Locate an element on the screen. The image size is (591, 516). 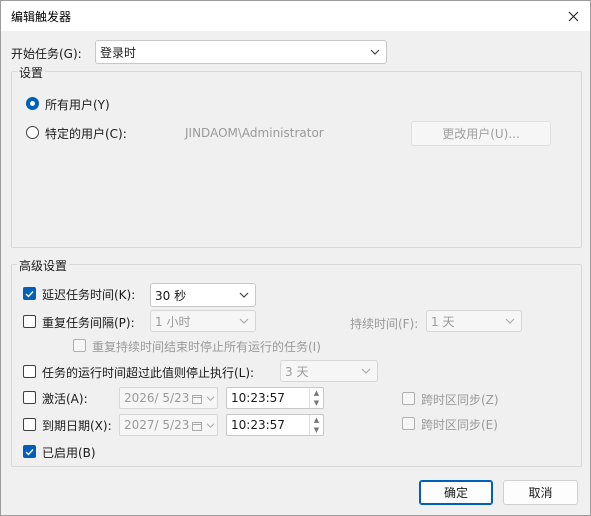
delay-label: 延迟任务时间(K): is located at coordinates (89, 295).